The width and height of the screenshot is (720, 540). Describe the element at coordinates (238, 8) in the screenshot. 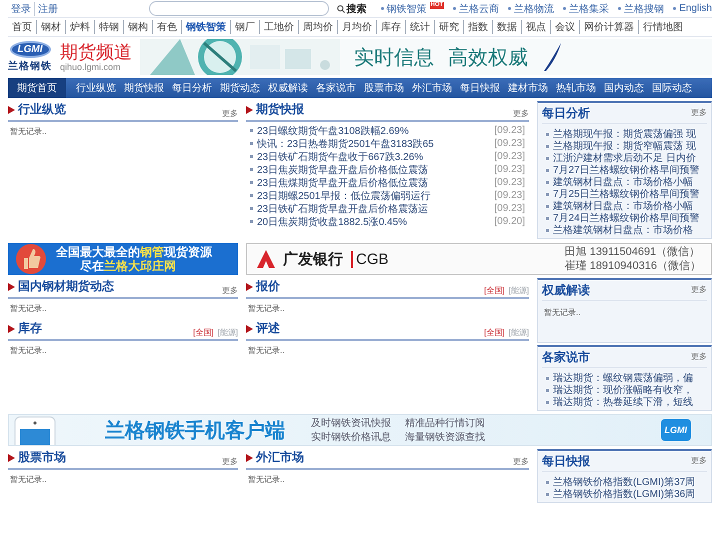

I see `search-field` at that location.